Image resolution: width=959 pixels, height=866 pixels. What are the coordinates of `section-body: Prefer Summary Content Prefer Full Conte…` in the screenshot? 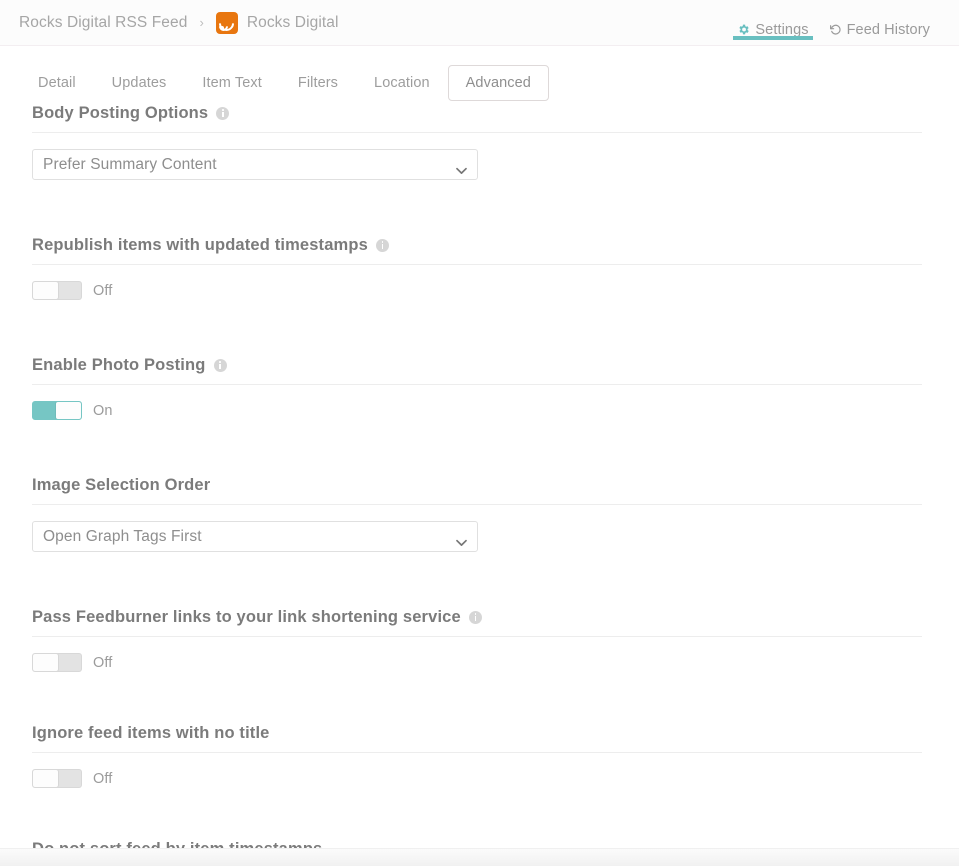 It's located at (495, 156).